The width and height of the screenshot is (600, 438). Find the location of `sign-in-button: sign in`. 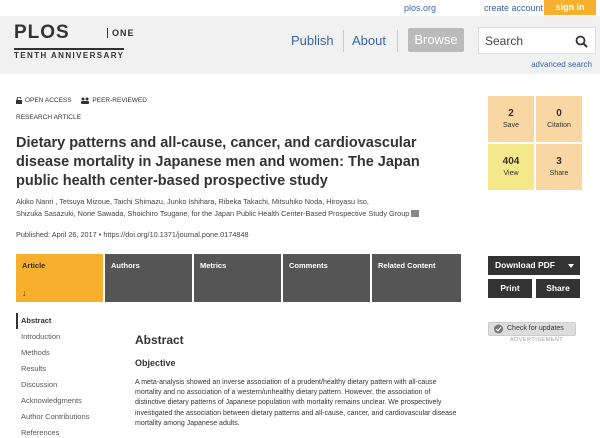

sign-in-button: sign in is located at coordinates (570, 7).